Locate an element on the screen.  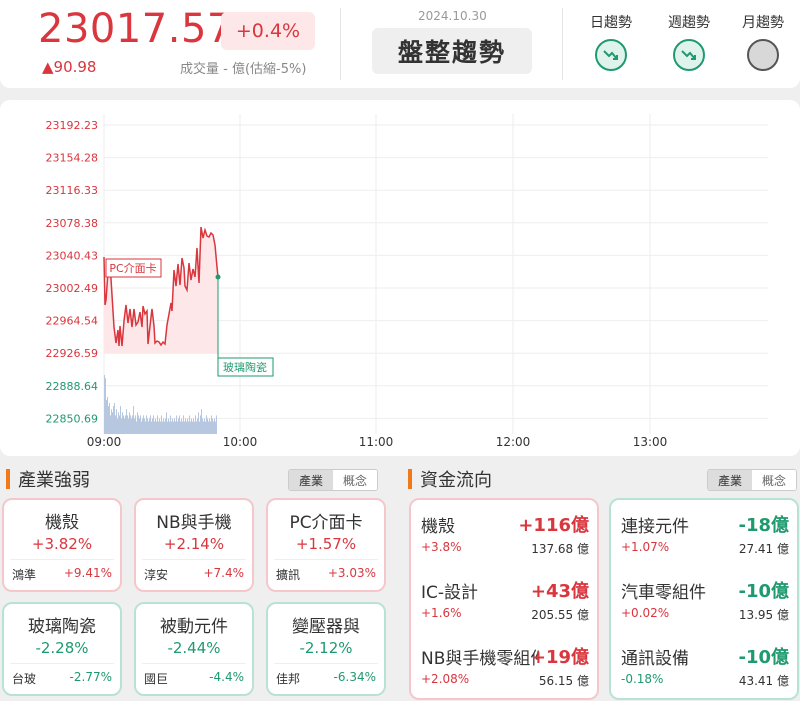
pct-change-badge: +0.4% is located at coordinates (268, 31).